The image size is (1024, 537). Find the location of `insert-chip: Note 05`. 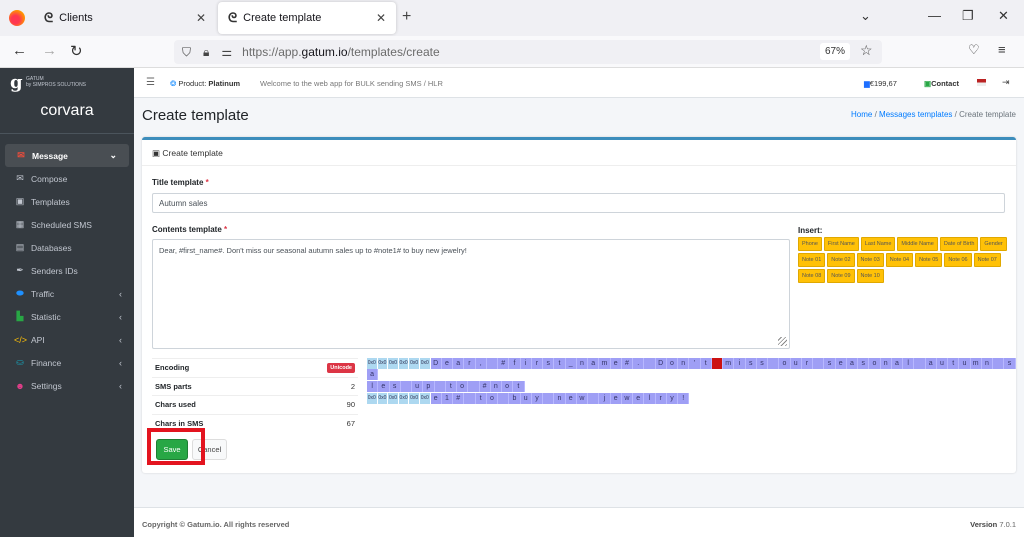

insert-chip: Note 05 is located at coordinates (929, 260).